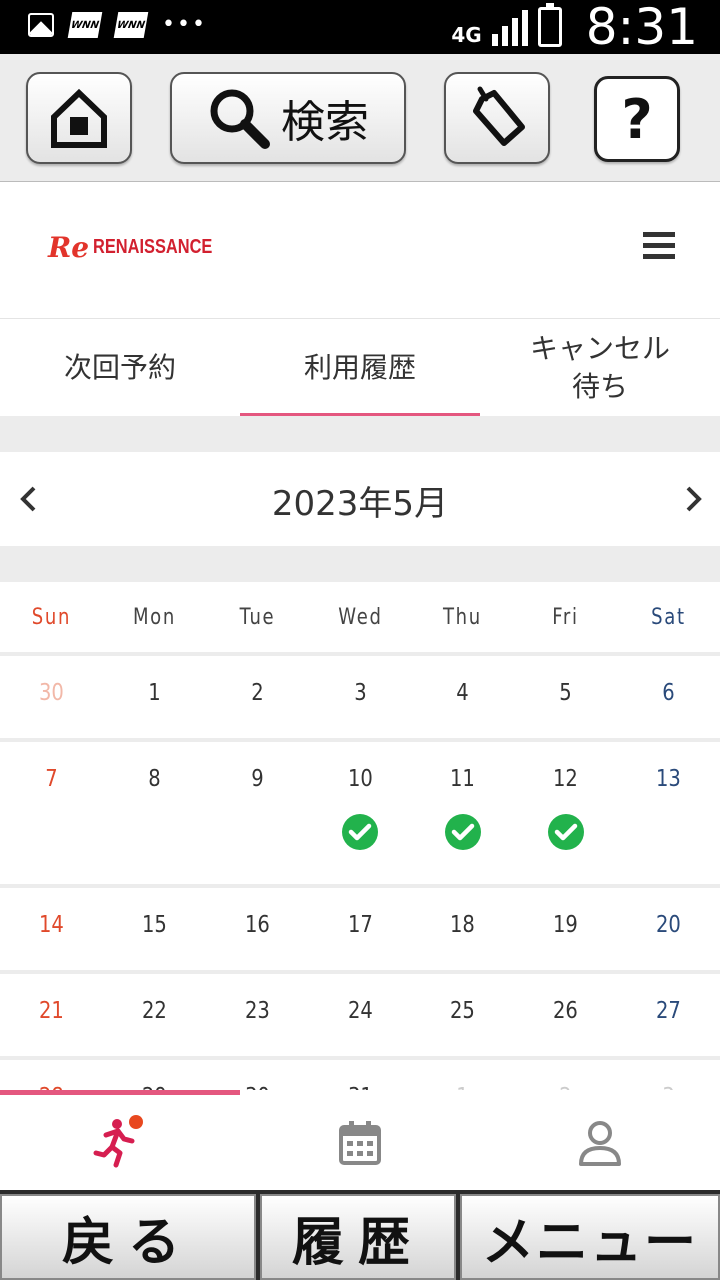 The height and width of the screenshot is (1280, 720). What do you see at coordinates (669, 1011) in the screenshot?
I see `day-number: 27` at bounding box center [669, 1011].